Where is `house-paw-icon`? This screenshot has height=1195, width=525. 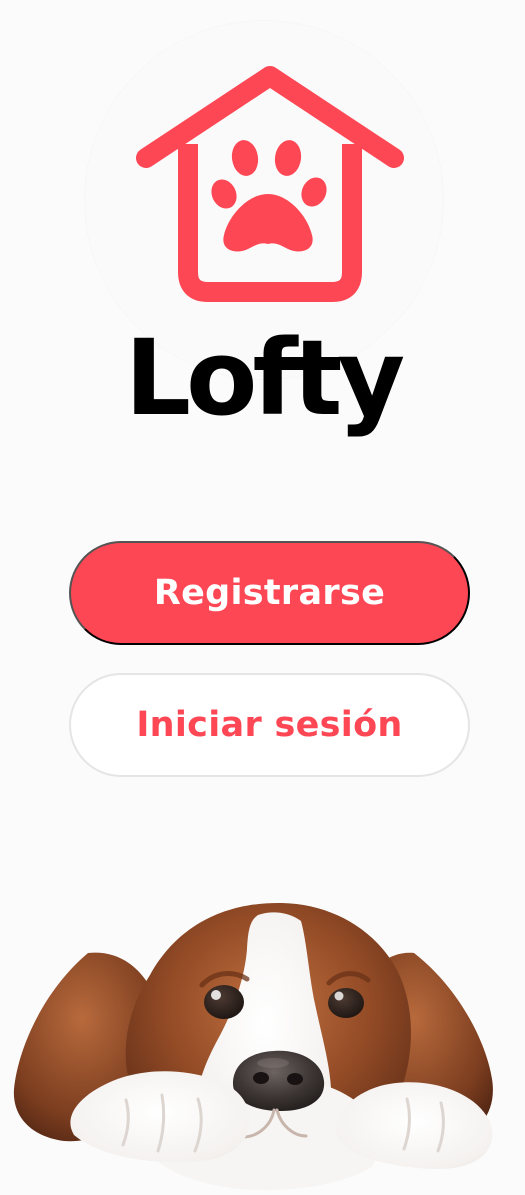
house-paw-icon is located at coordinates (270, 184).